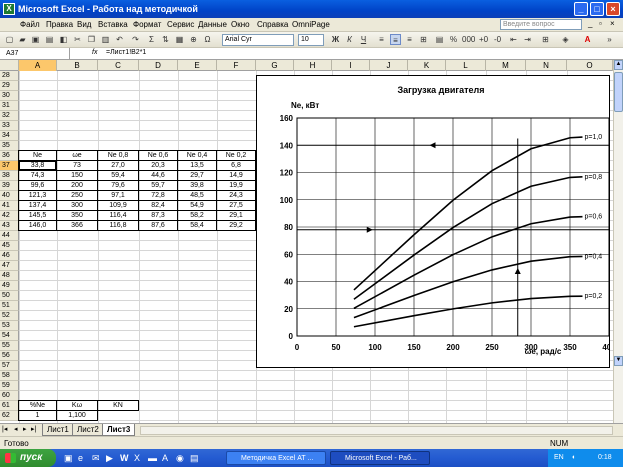  Describe the element at coordinates (91, 39) in the screenshot. I see `copy-icon: ❐` at that location.